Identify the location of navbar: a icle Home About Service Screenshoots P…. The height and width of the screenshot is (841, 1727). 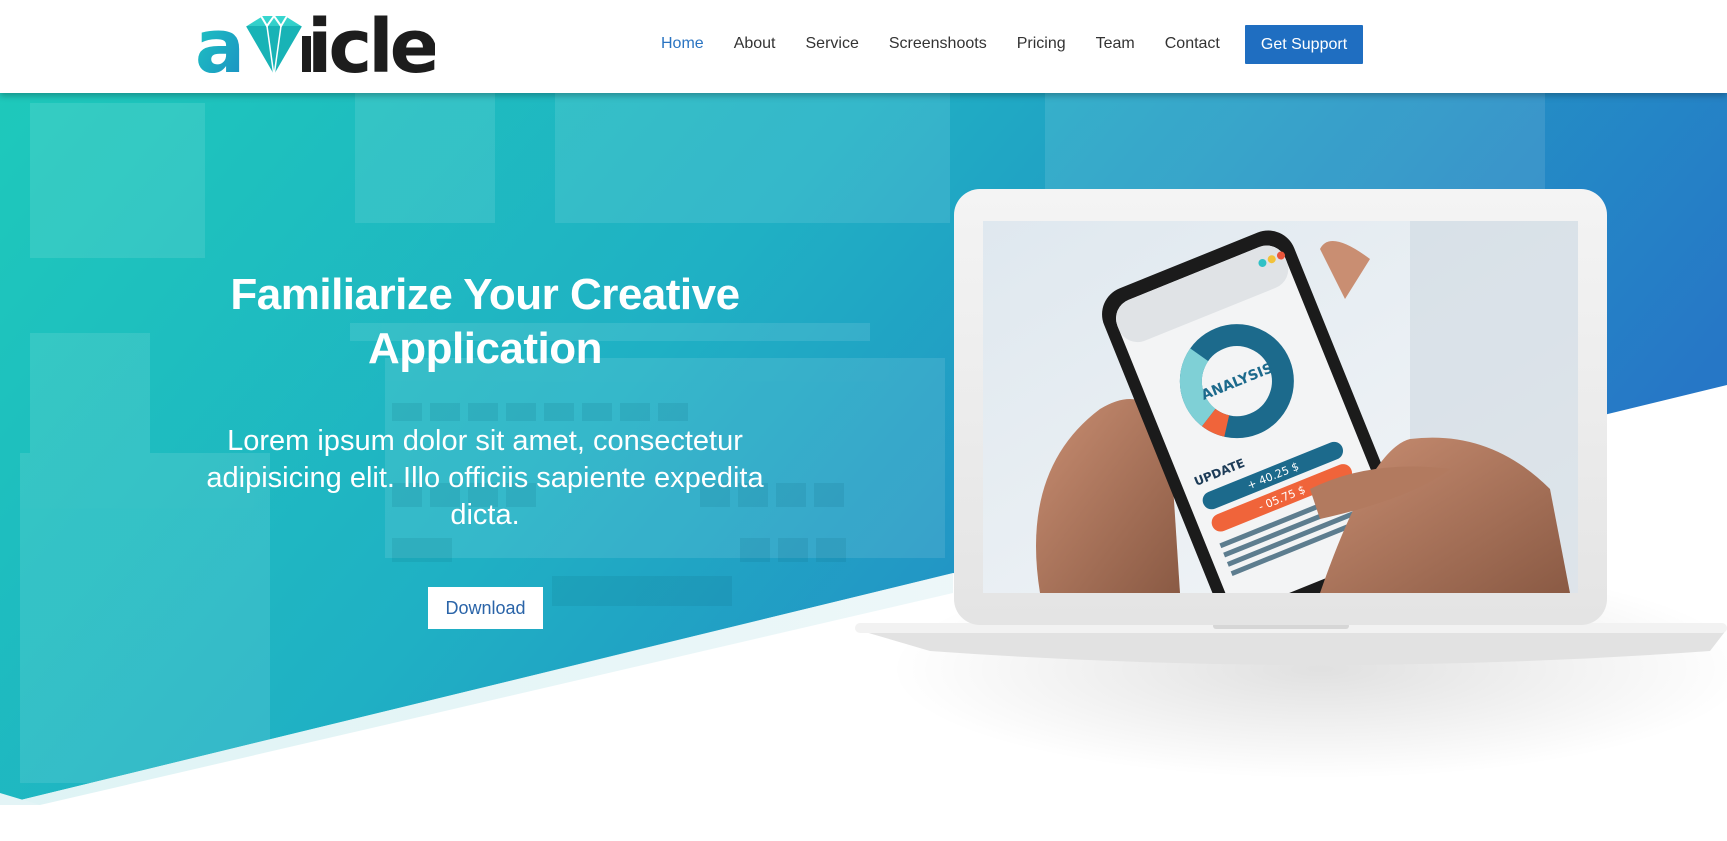
(863, 46).